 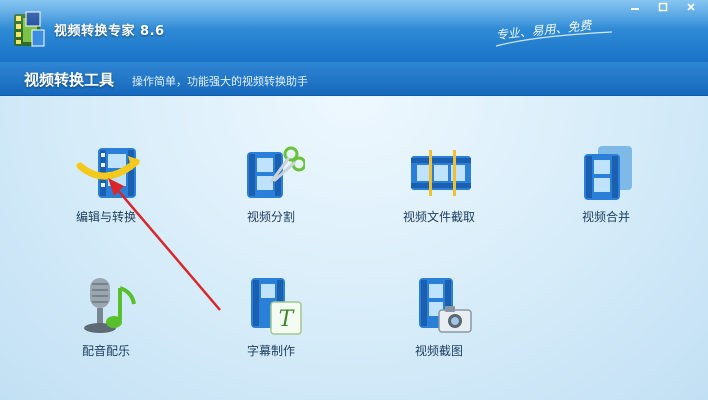 I want to click on minimize-button, so click(x=635, y=9).